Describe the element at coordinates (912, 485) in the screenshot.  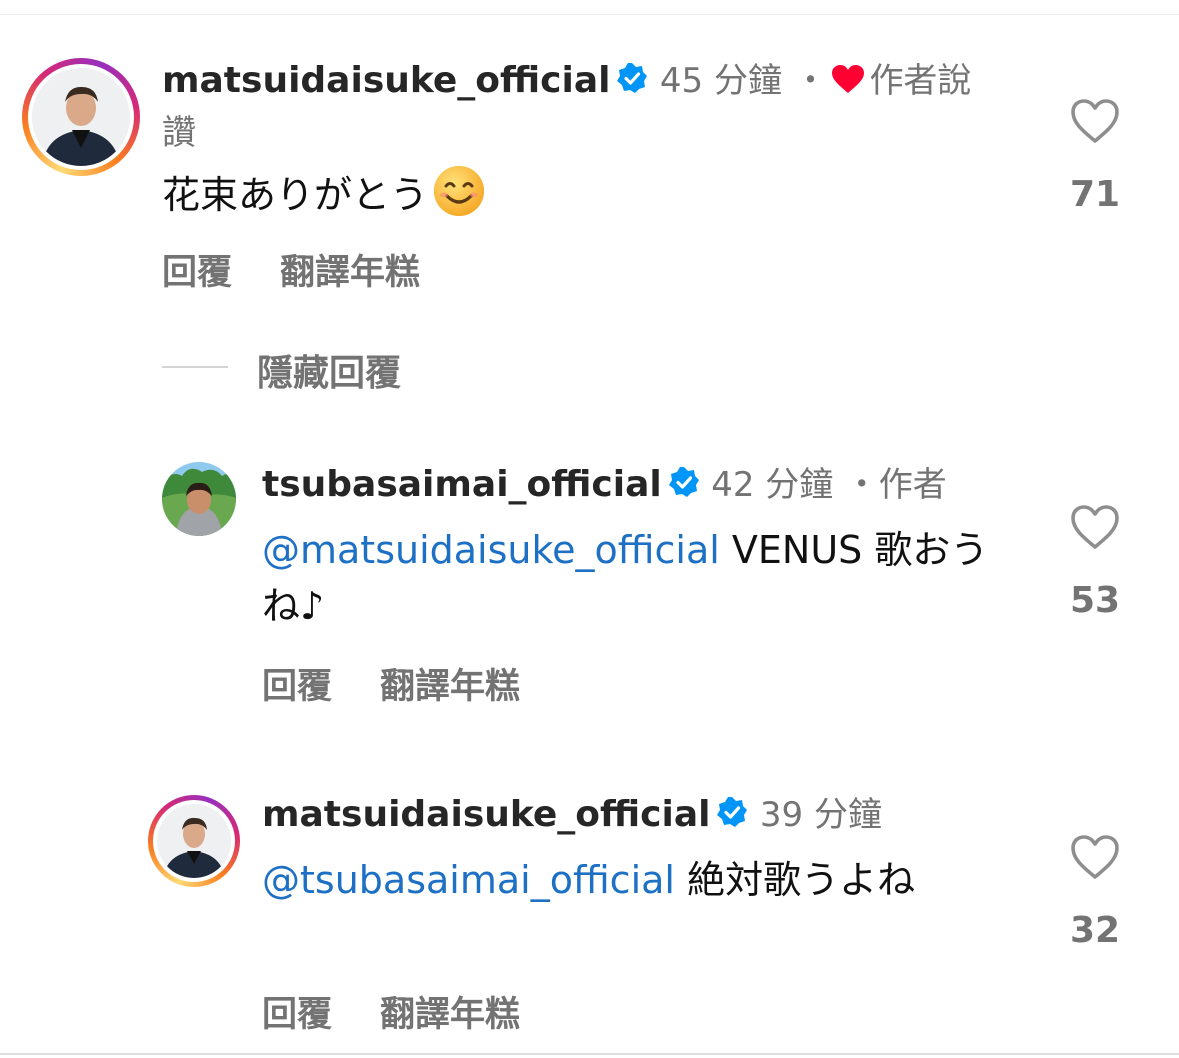
I see `author-label: 作者` at that location.